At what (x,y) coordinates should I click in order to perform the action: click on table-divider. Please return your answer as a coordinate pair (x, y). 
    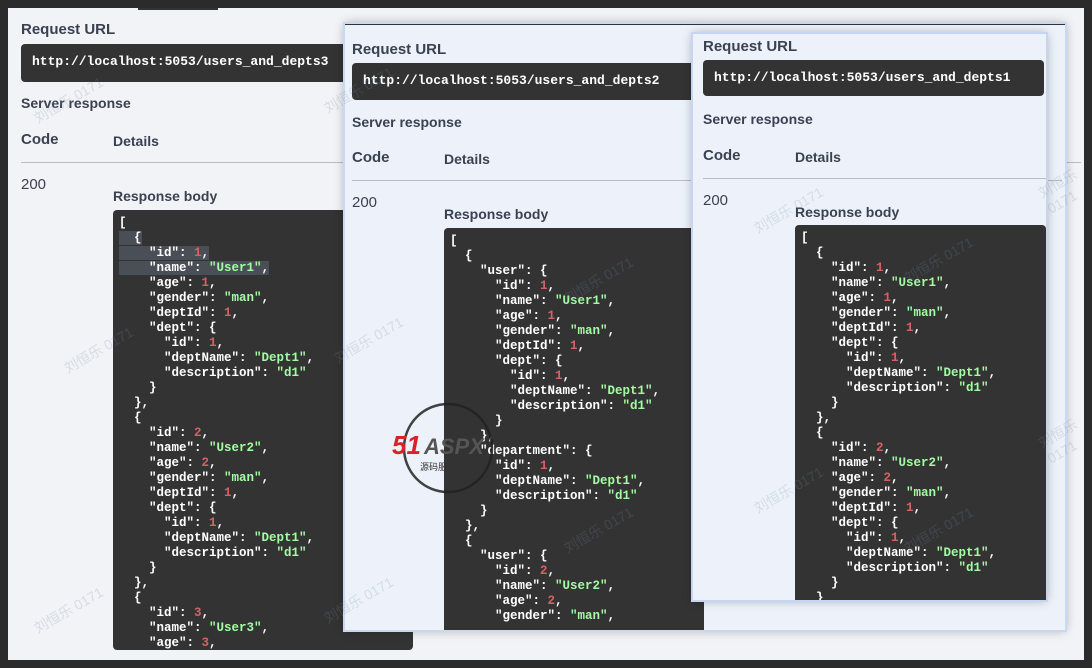
    Looking at the image, I should click on (874, 178).